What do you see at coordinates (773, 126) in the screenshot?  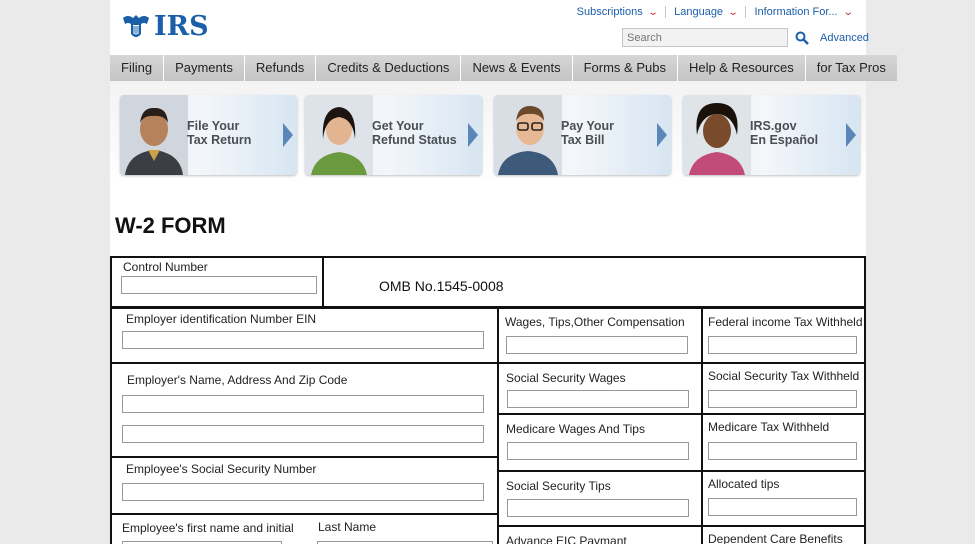 I see `promo-line1: IRS.gov` at bounding box center [773, 126].